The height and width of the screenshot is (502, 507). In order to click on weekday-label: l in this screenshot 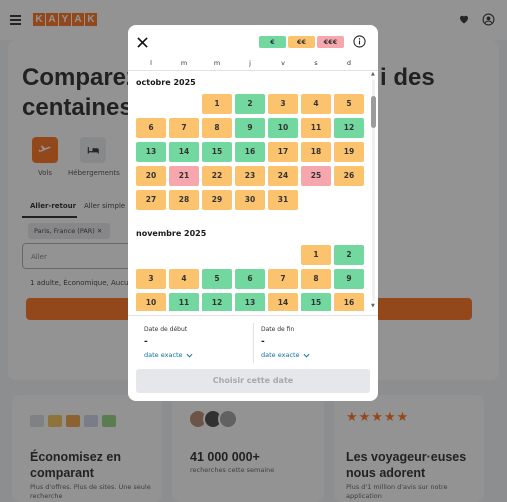, I will do `click(151, 63)`.